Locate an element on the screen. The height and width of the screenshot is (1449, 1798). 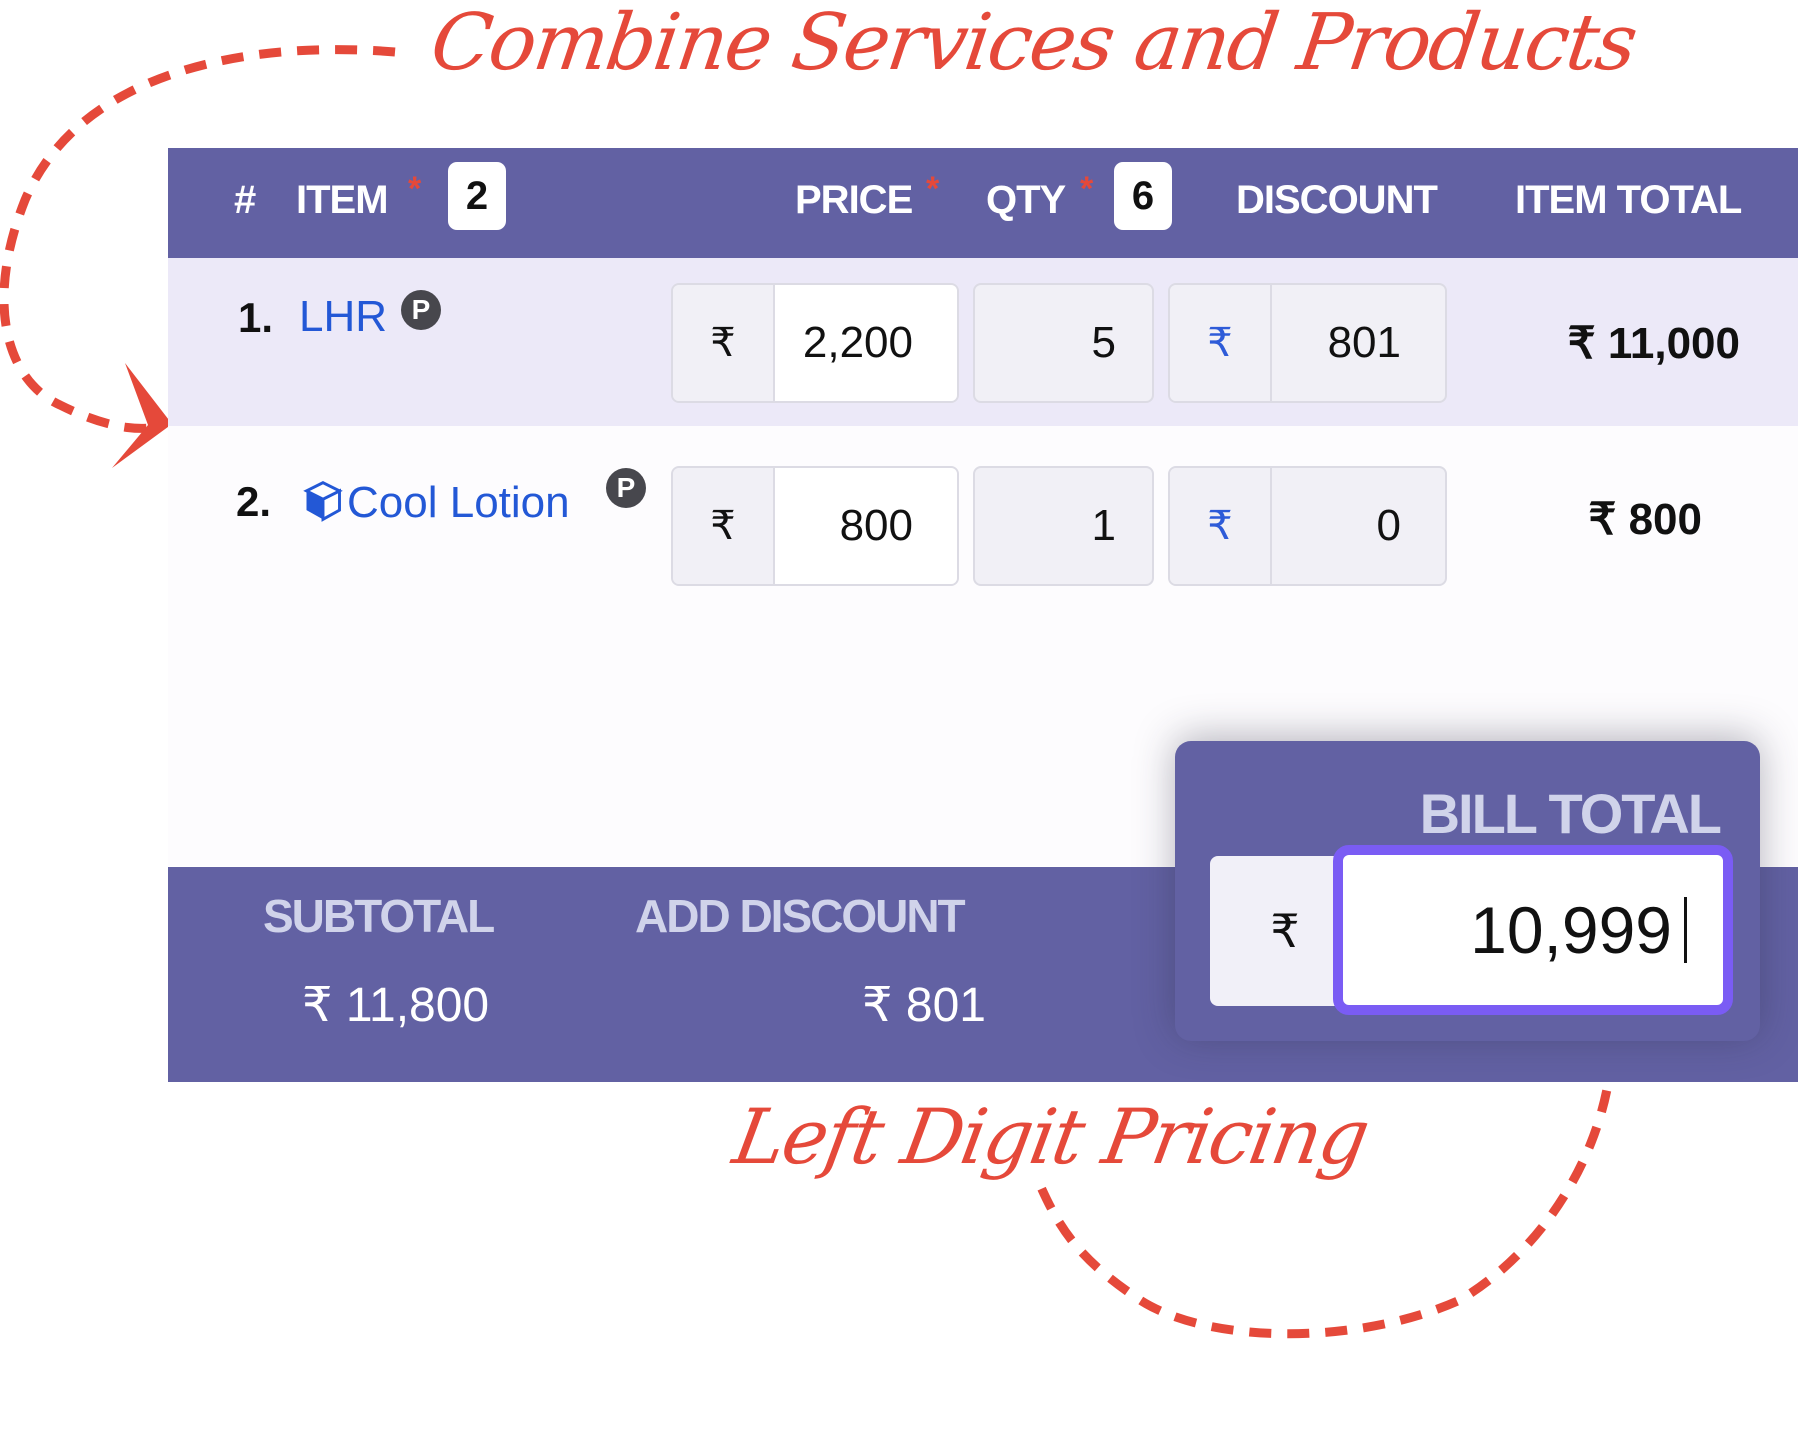
required-marker-qty: * is located at coordinates (1086, 189).